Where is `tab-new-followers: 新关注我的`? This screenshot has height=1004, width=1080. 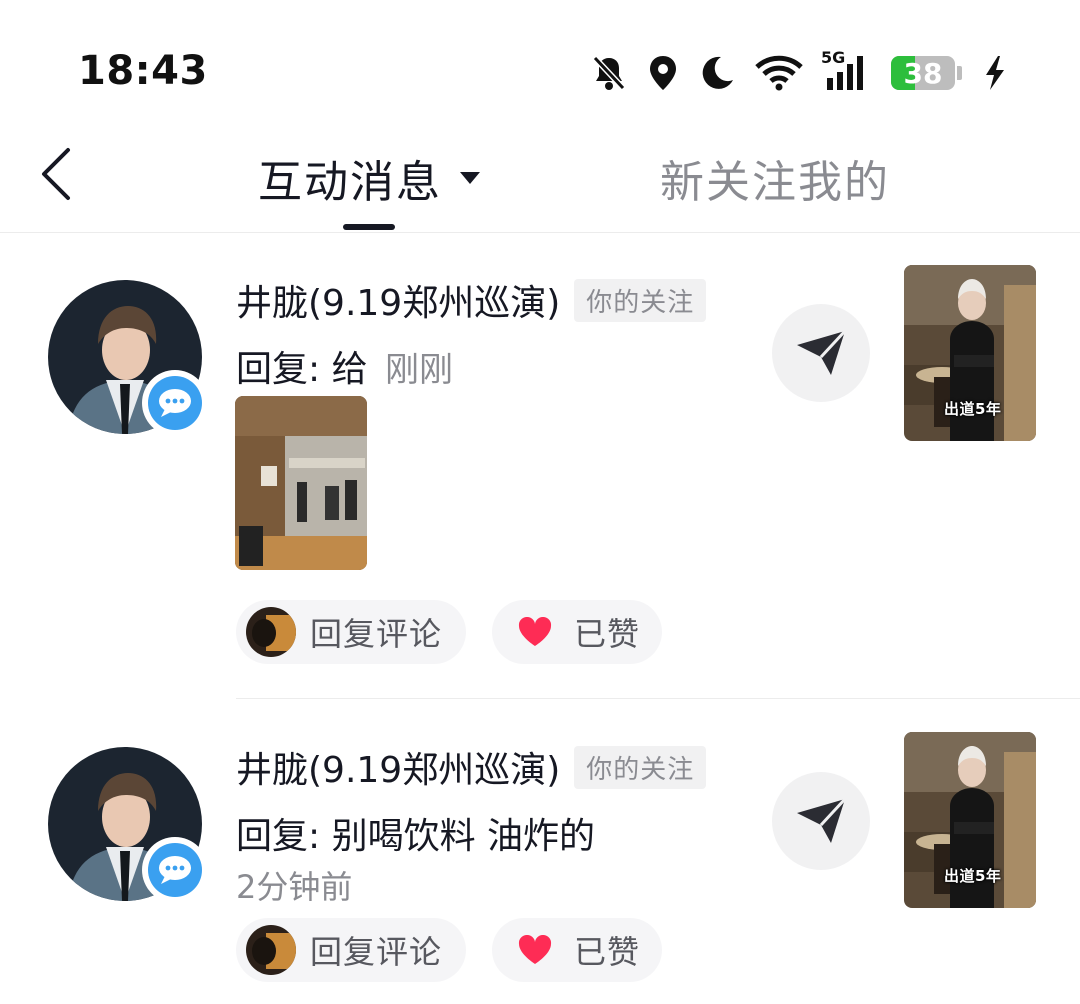
tab-new-followers: 新关注我的 is located at coordinates (775, 178).